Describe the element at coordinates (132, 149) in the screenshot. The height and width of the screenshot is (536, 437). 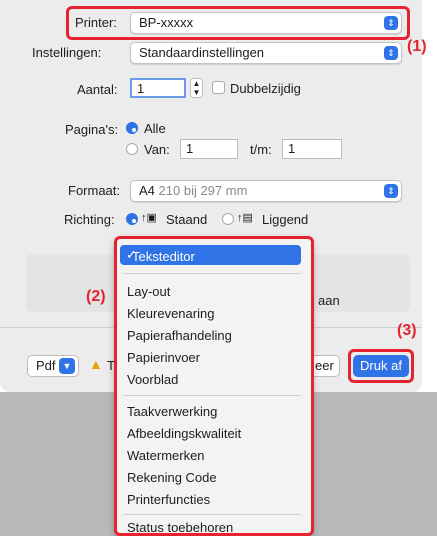
I see `pages-range-radio` at that location.